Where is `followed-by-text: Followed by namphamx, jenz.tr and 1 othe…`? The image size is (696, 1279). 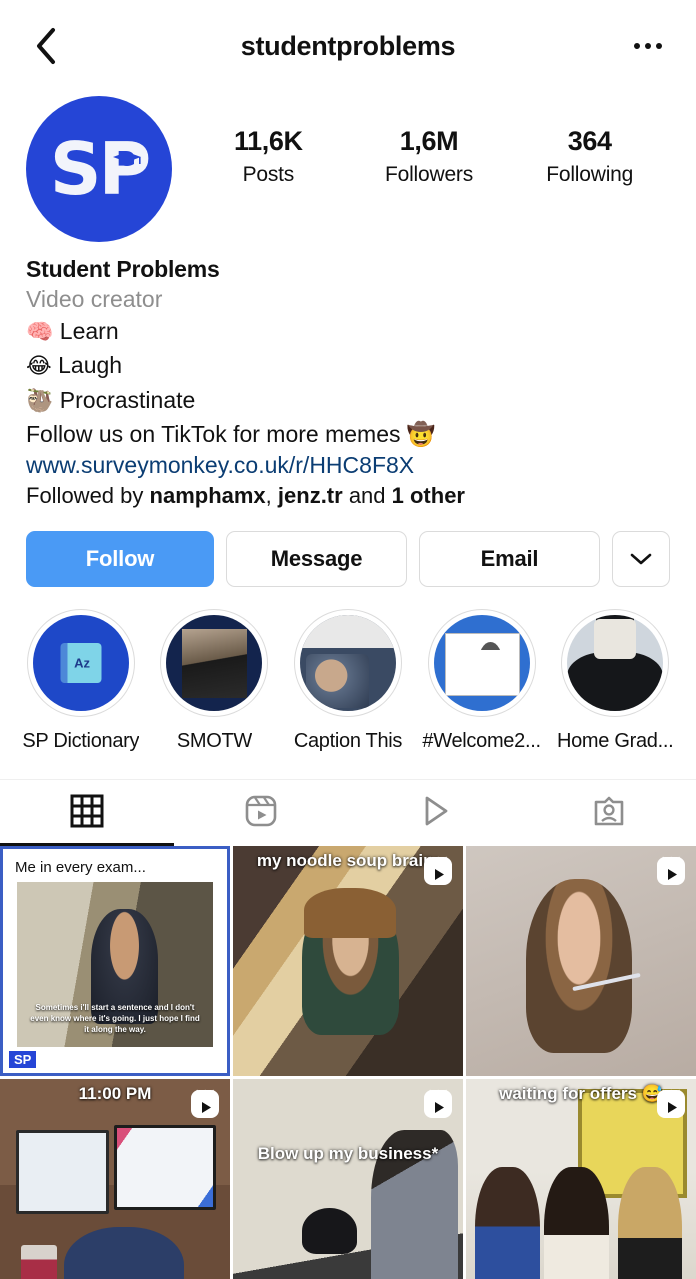 followed-by-text: Followed by namphamx, jenz.tr and 1 othe… is located at coordinates (348, 496).